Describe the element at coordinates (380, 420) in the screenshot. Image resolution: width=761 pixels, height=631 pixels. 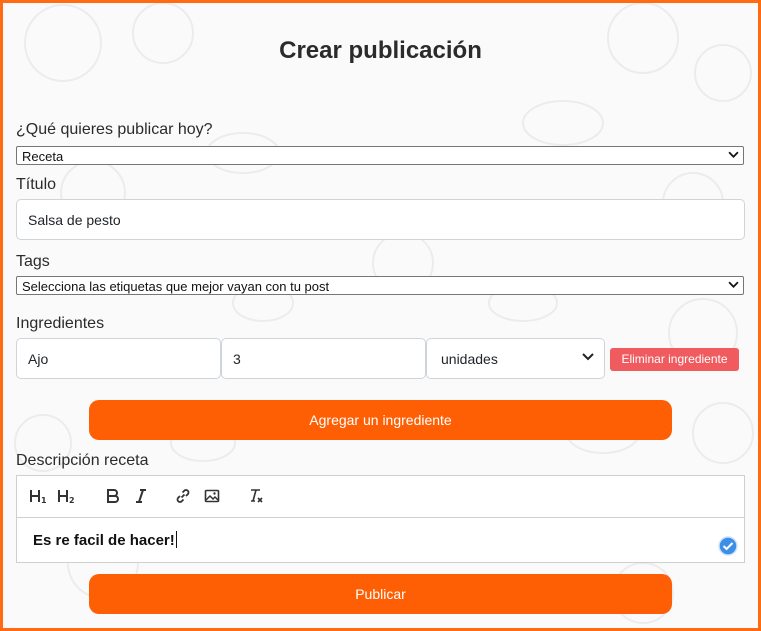
I see `add-ingredient-button: Agregar un ingrediente` at that location.